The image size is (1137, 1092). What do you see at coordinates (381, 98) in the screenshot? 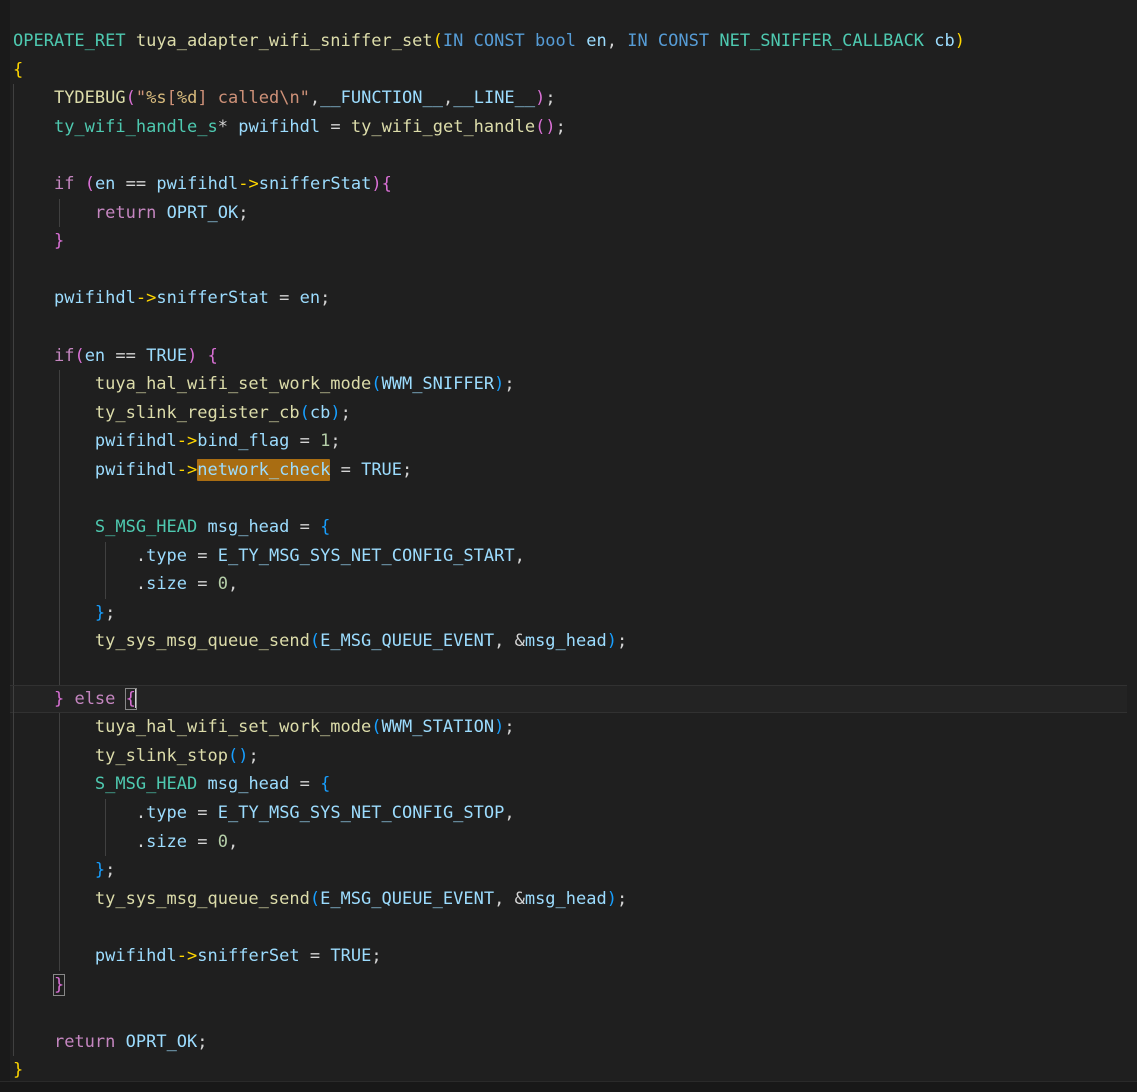
I see `token-macro: __FUNCTION__` at bounding box center [381, 98].